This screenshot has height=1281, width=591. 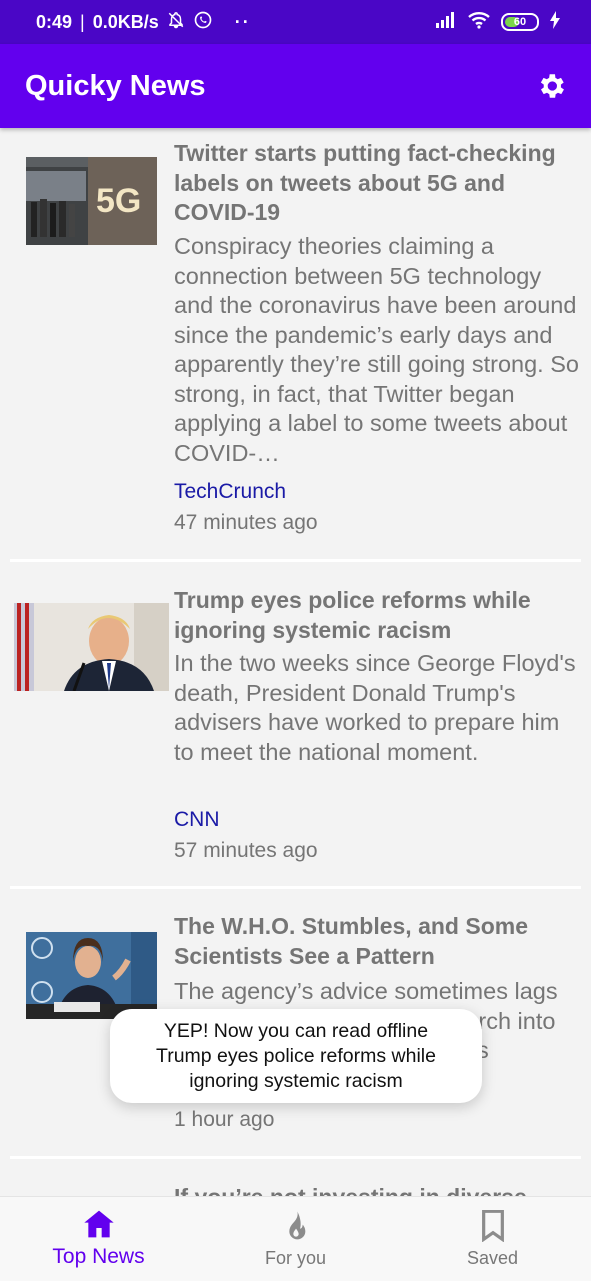 What do you see at coordinates (98, 1224) in the screenshot?
I see `home-icon` at bounding box center [98, 1224].